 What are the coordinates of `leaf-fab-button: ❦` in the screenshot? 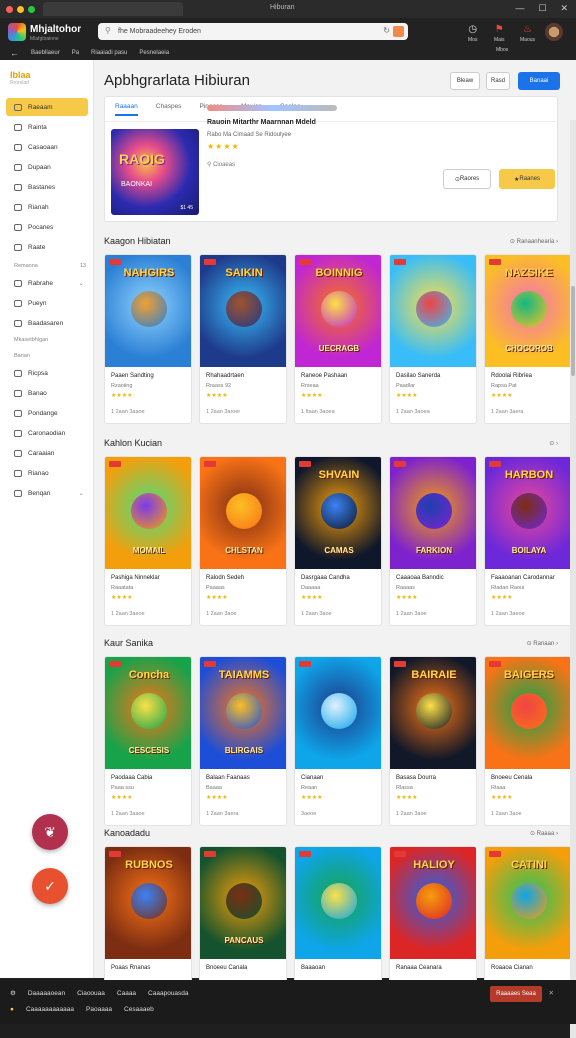 It's located at (50, 832).